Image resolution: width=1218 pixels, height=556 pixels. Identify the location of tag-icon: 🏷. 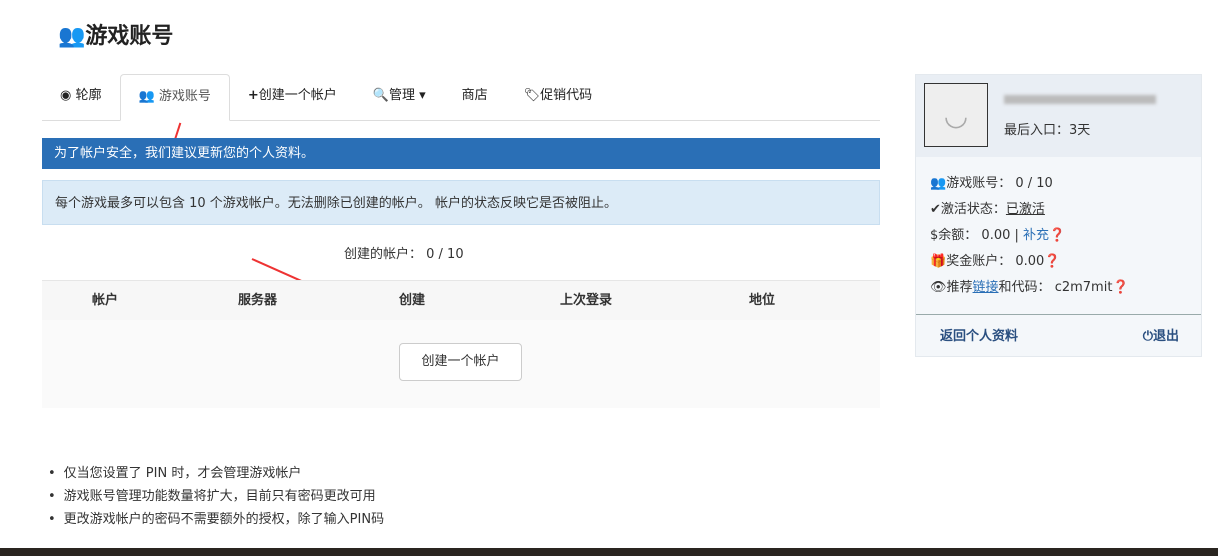
(532, 95).